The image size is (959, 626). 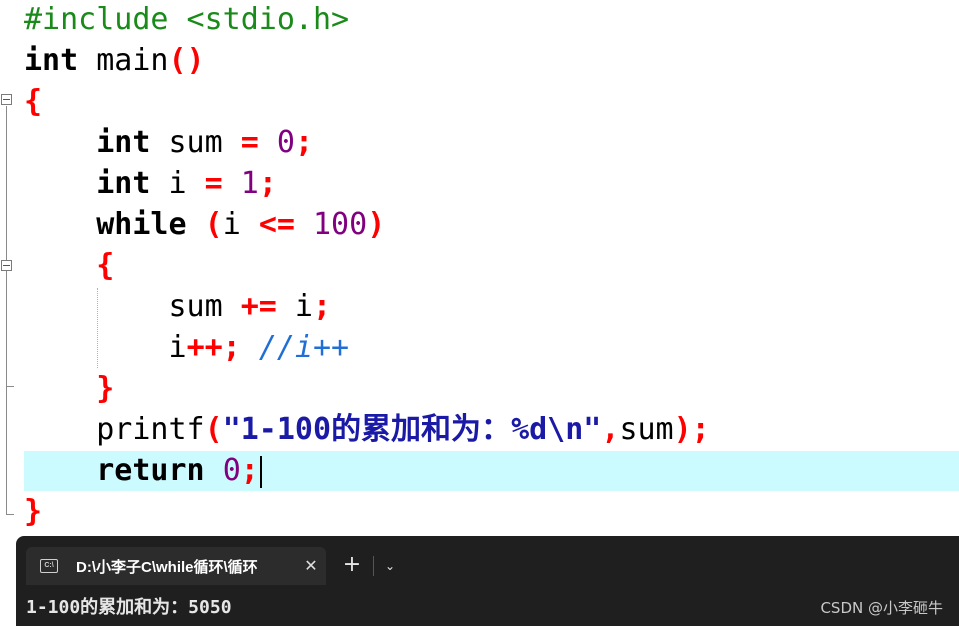 I want to click on code-line-2: int main(), so click(x=491, y=61).